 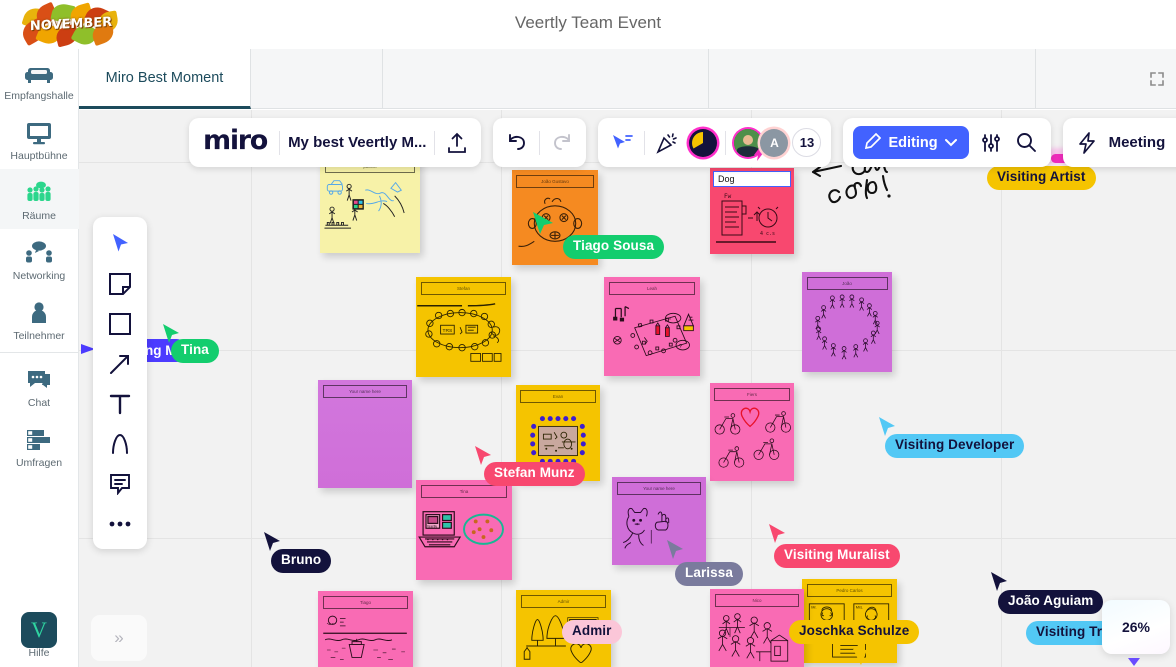 I want to click on sticky-note: Fiers, so click(x=752, y=432).